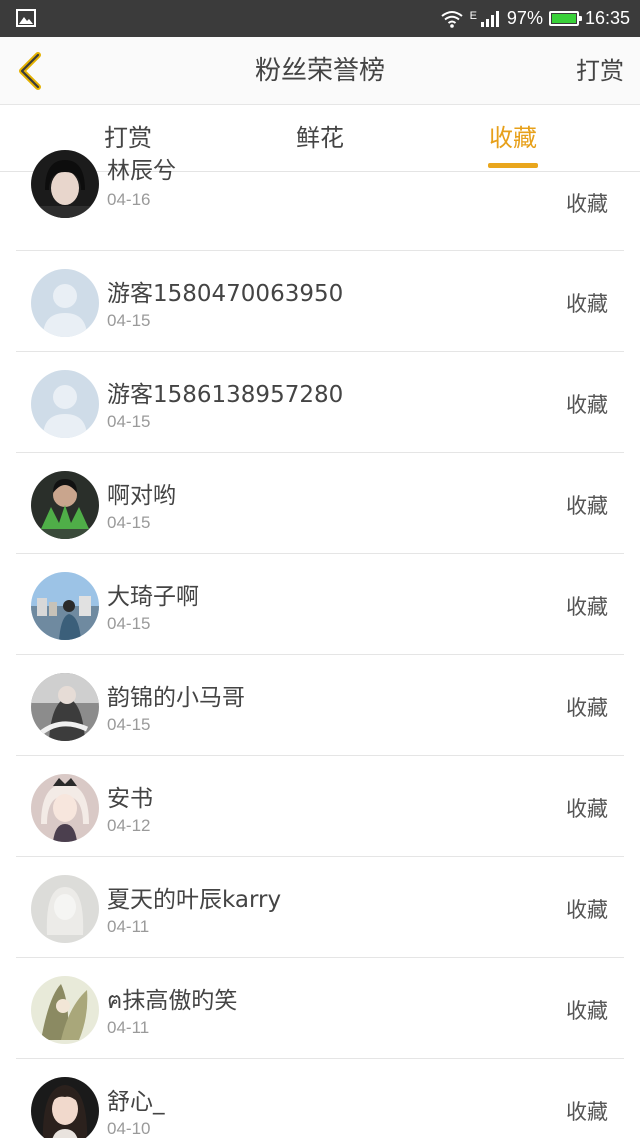  I want to click on status-bar: E 97% 16:35, so click(320, 18).